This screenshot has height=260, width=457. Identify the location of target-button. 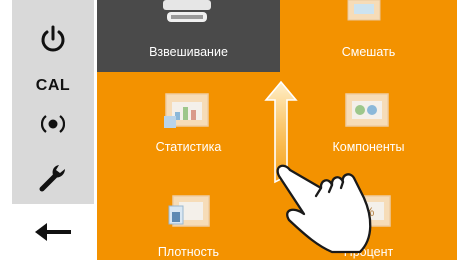
(53, 124).